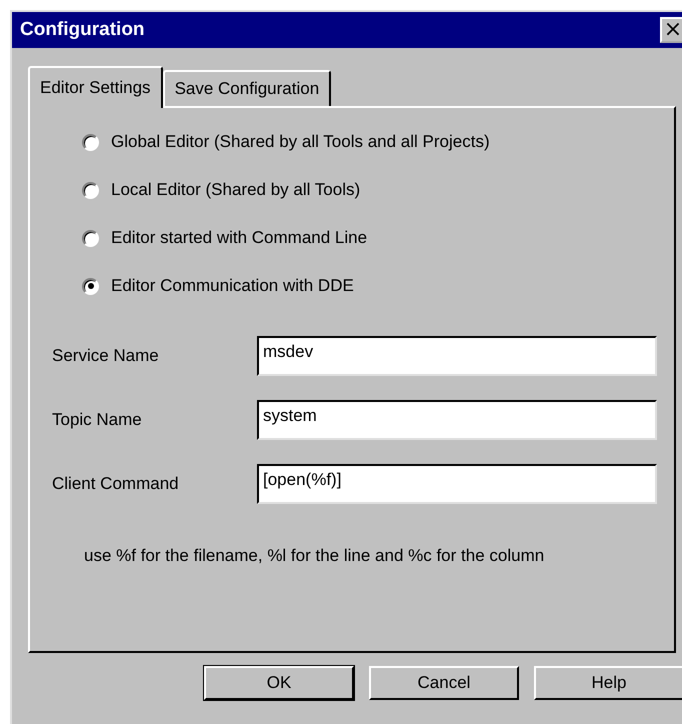 The width and height of the screenshot is (682, 724). Describe the element at coordinates (608, 683) in the screenshot. I see `dialog-button: Help` at that location.